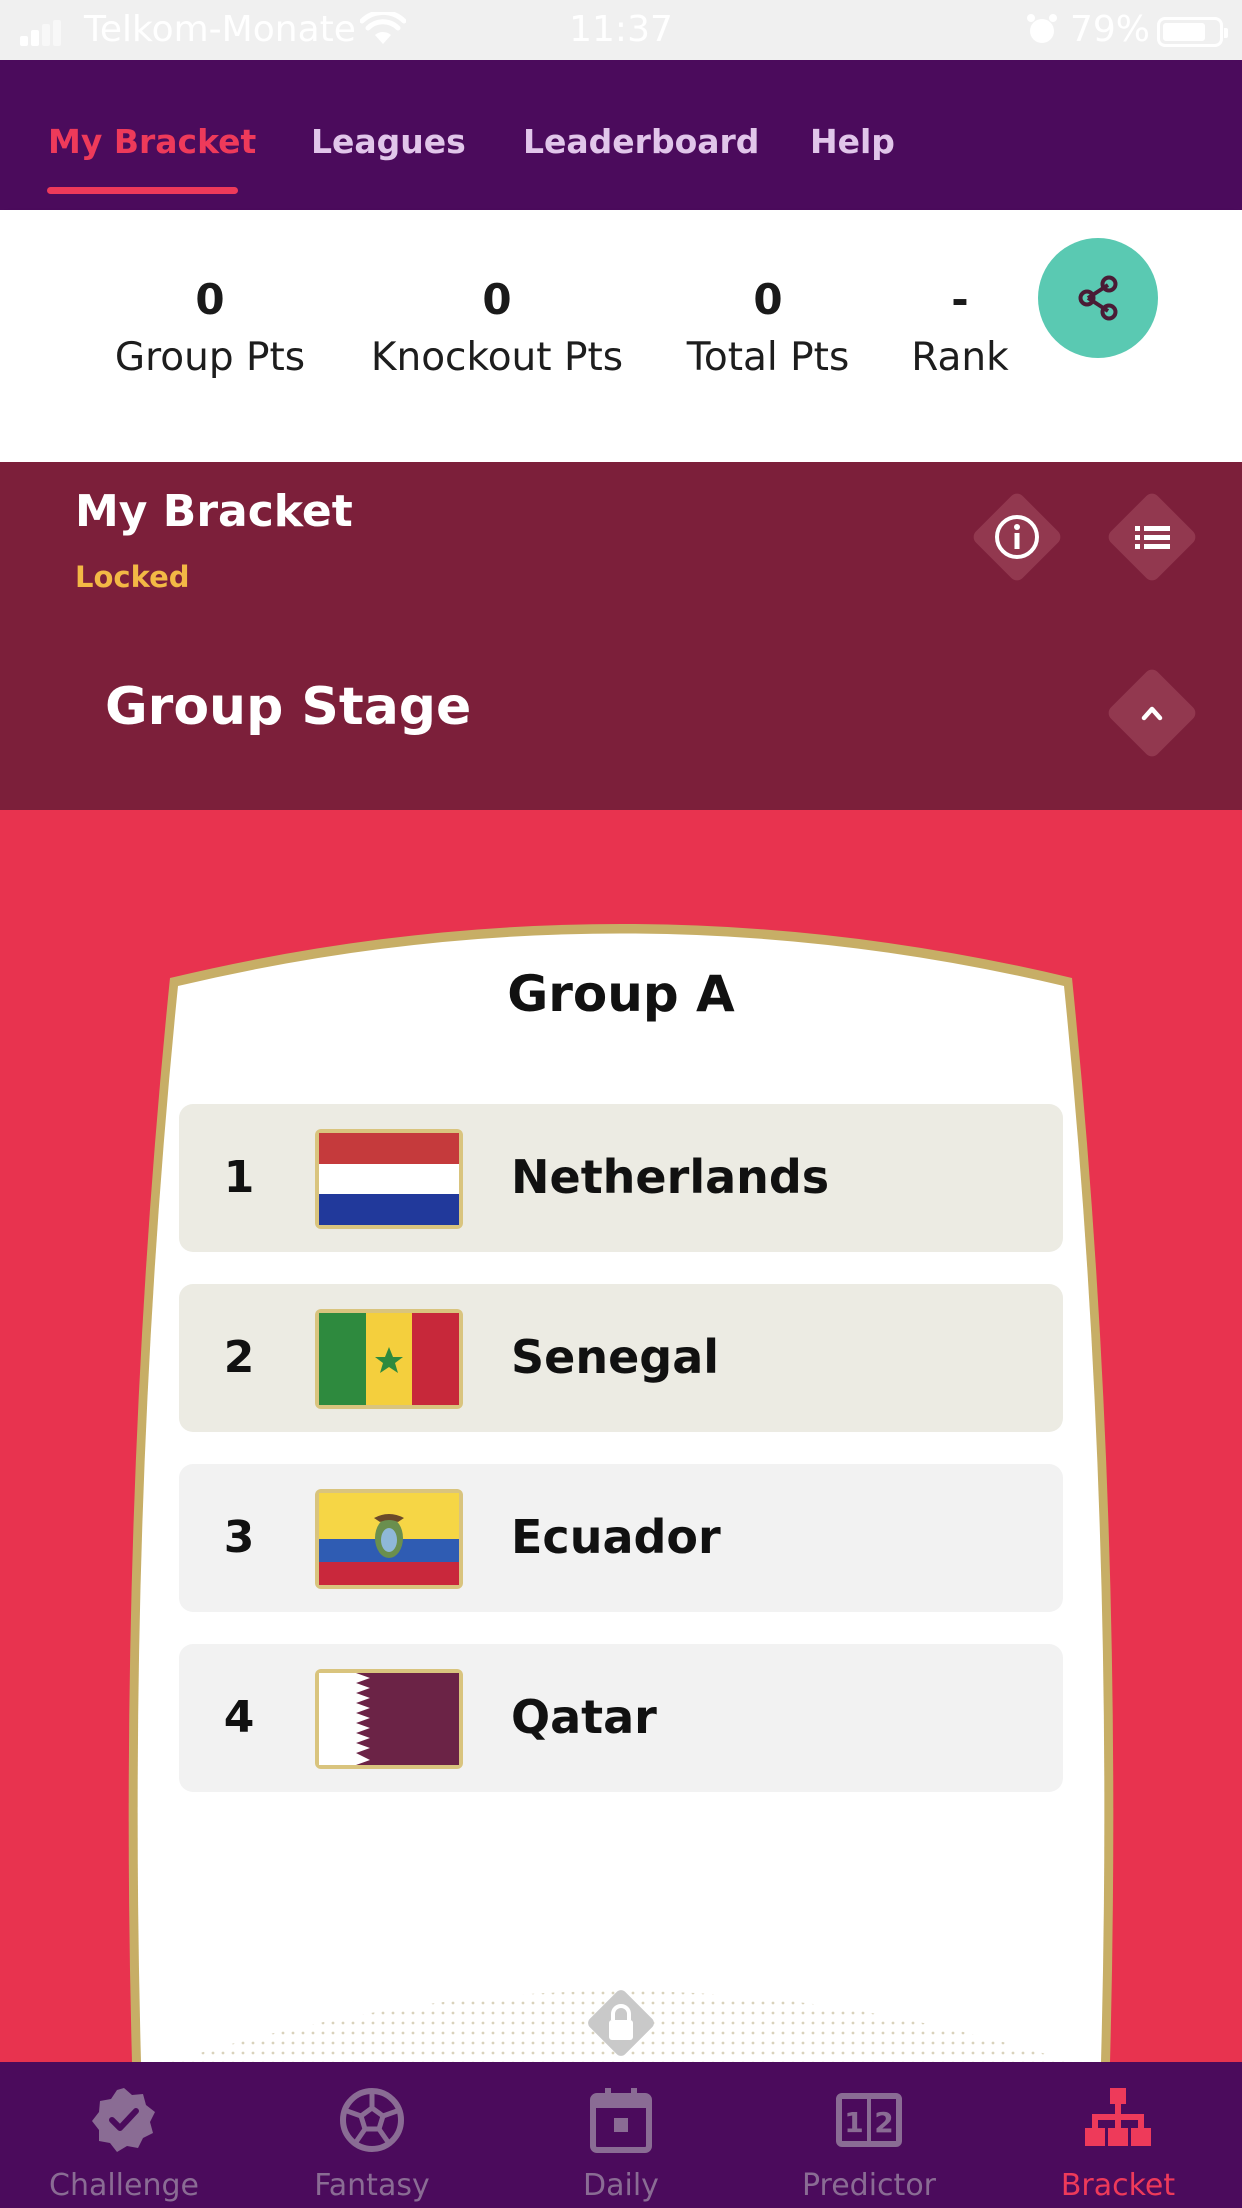 Image resolution: width=1242 pixels, height=2208 pixels. What do you see at coordinates (497, 299) in the screenshot?
I see `knockout-points-value: 0` at bounding box center [497, 299].